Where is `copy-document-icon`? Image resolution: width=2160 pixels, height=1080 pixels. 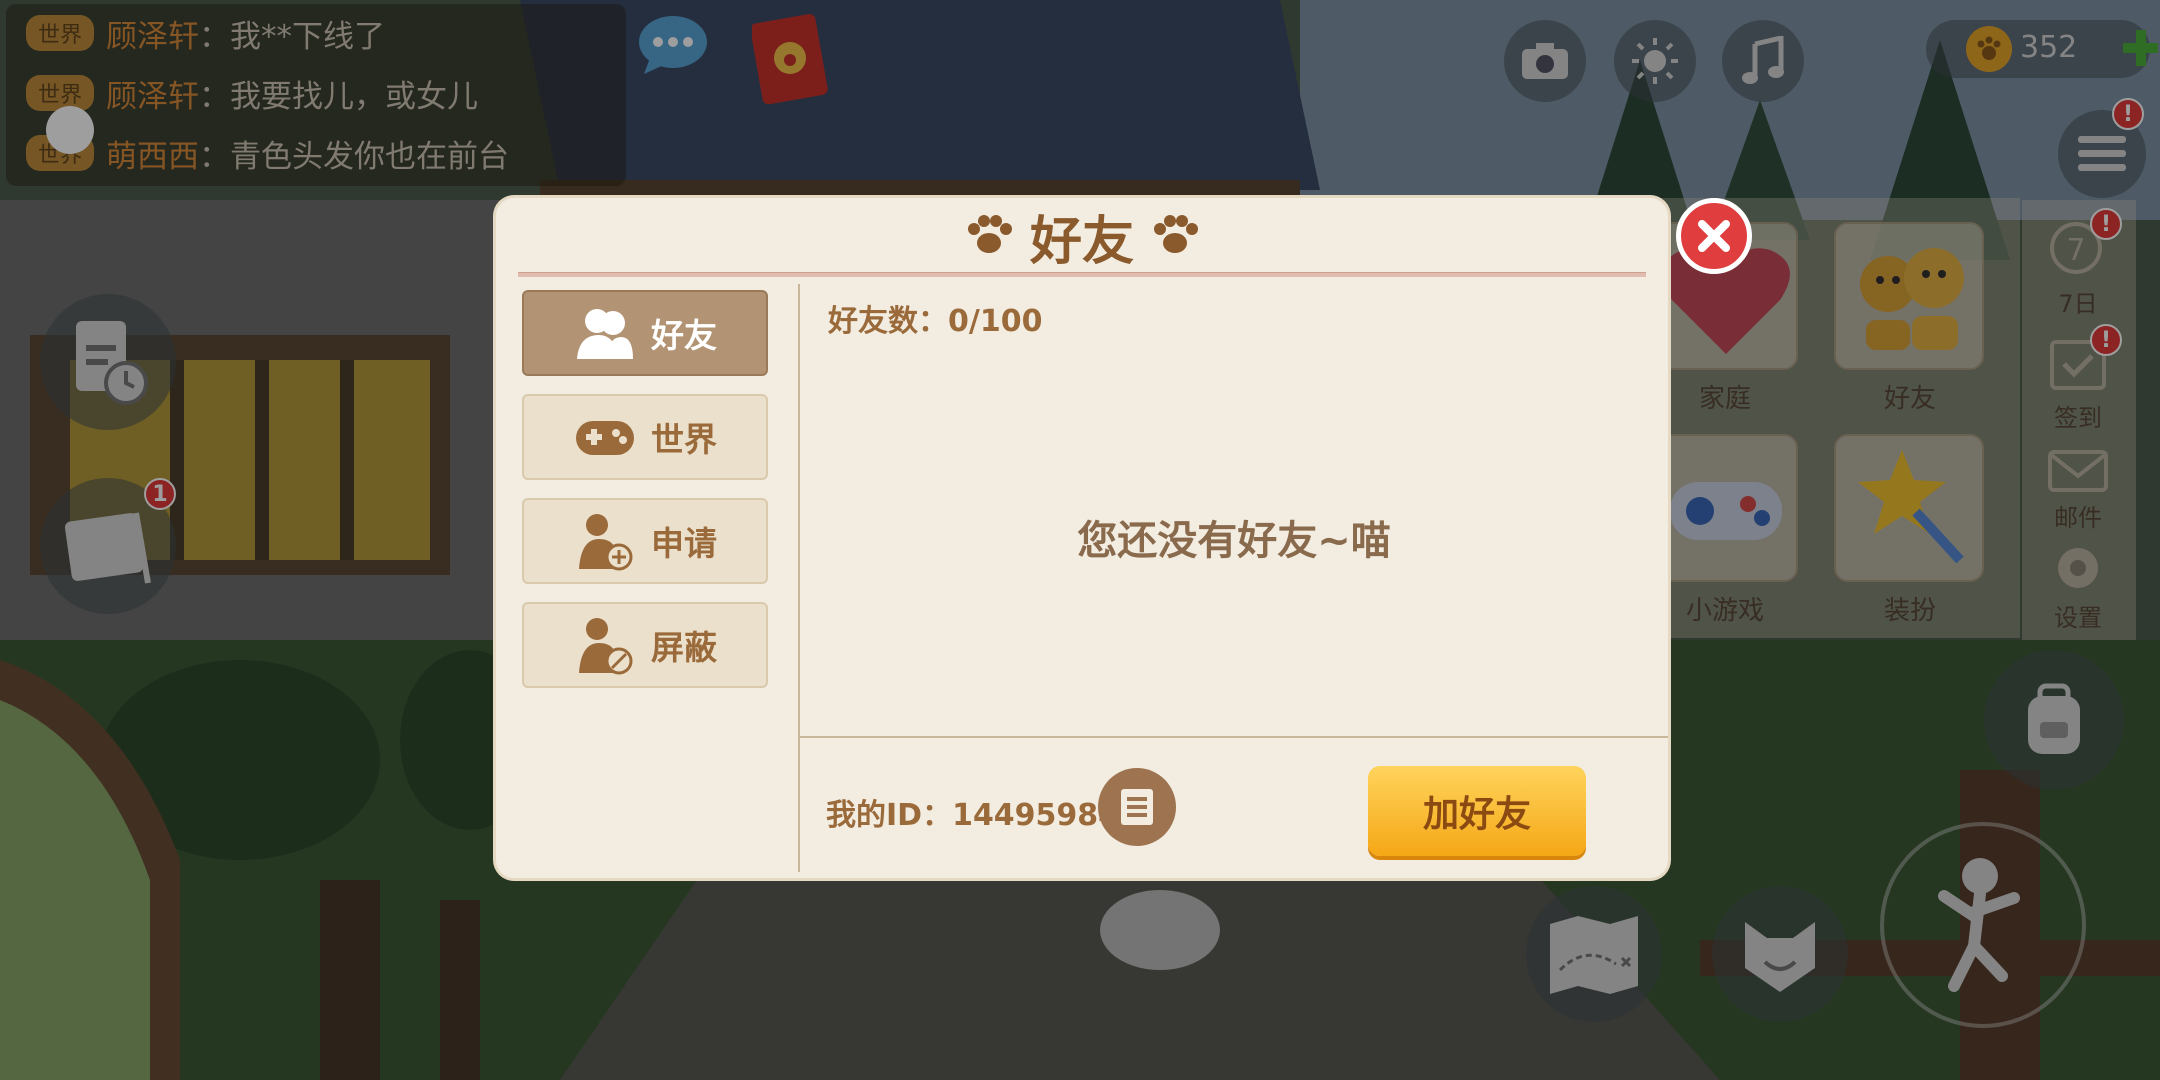 copy-document-icon is located at coordinates (1137, 807).